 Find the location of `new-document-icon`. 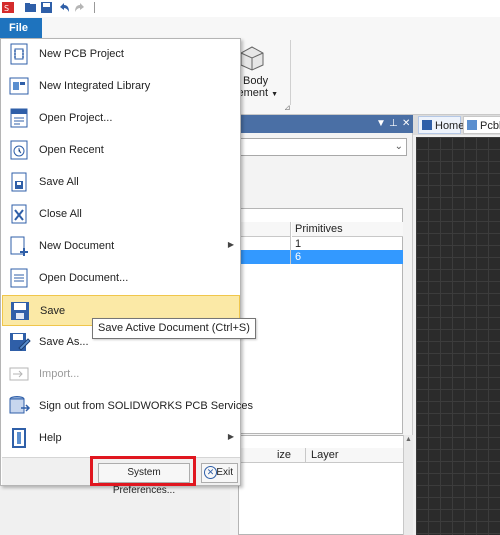

new-document-icon is located at coordinates (19, 246).